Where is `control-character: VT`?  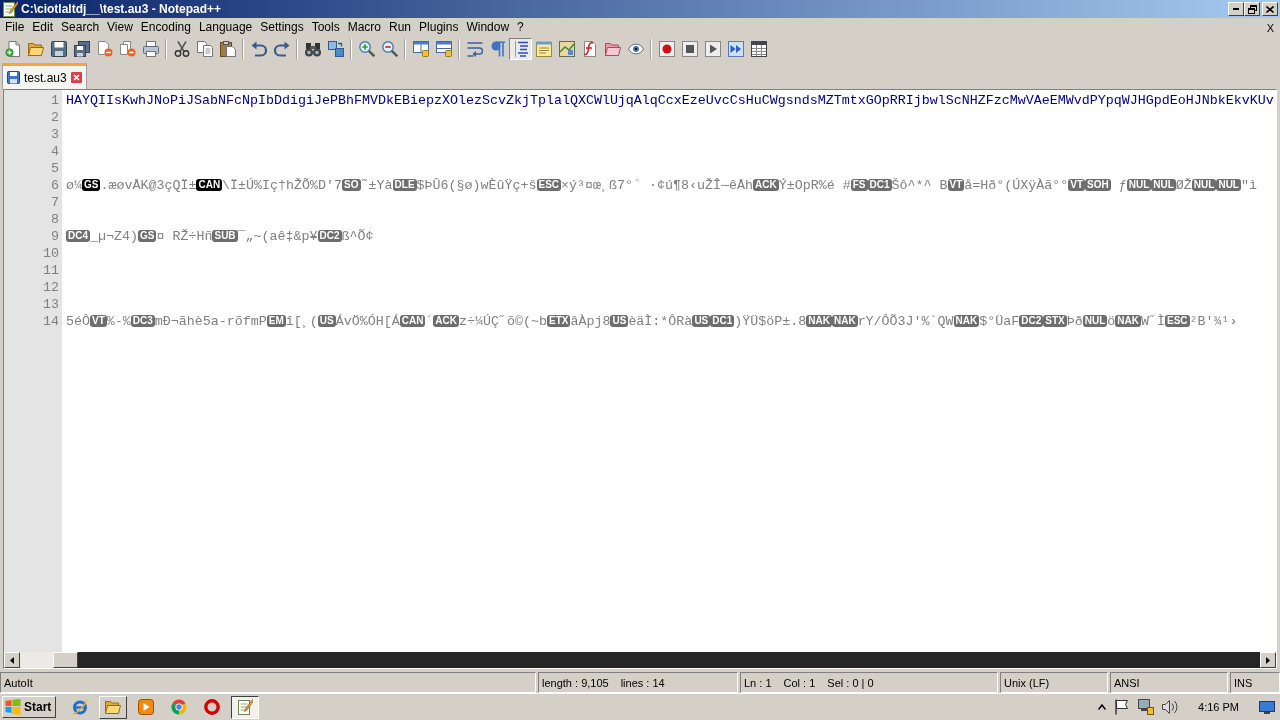 control-character: VT is located at coordinates (1077, 185).